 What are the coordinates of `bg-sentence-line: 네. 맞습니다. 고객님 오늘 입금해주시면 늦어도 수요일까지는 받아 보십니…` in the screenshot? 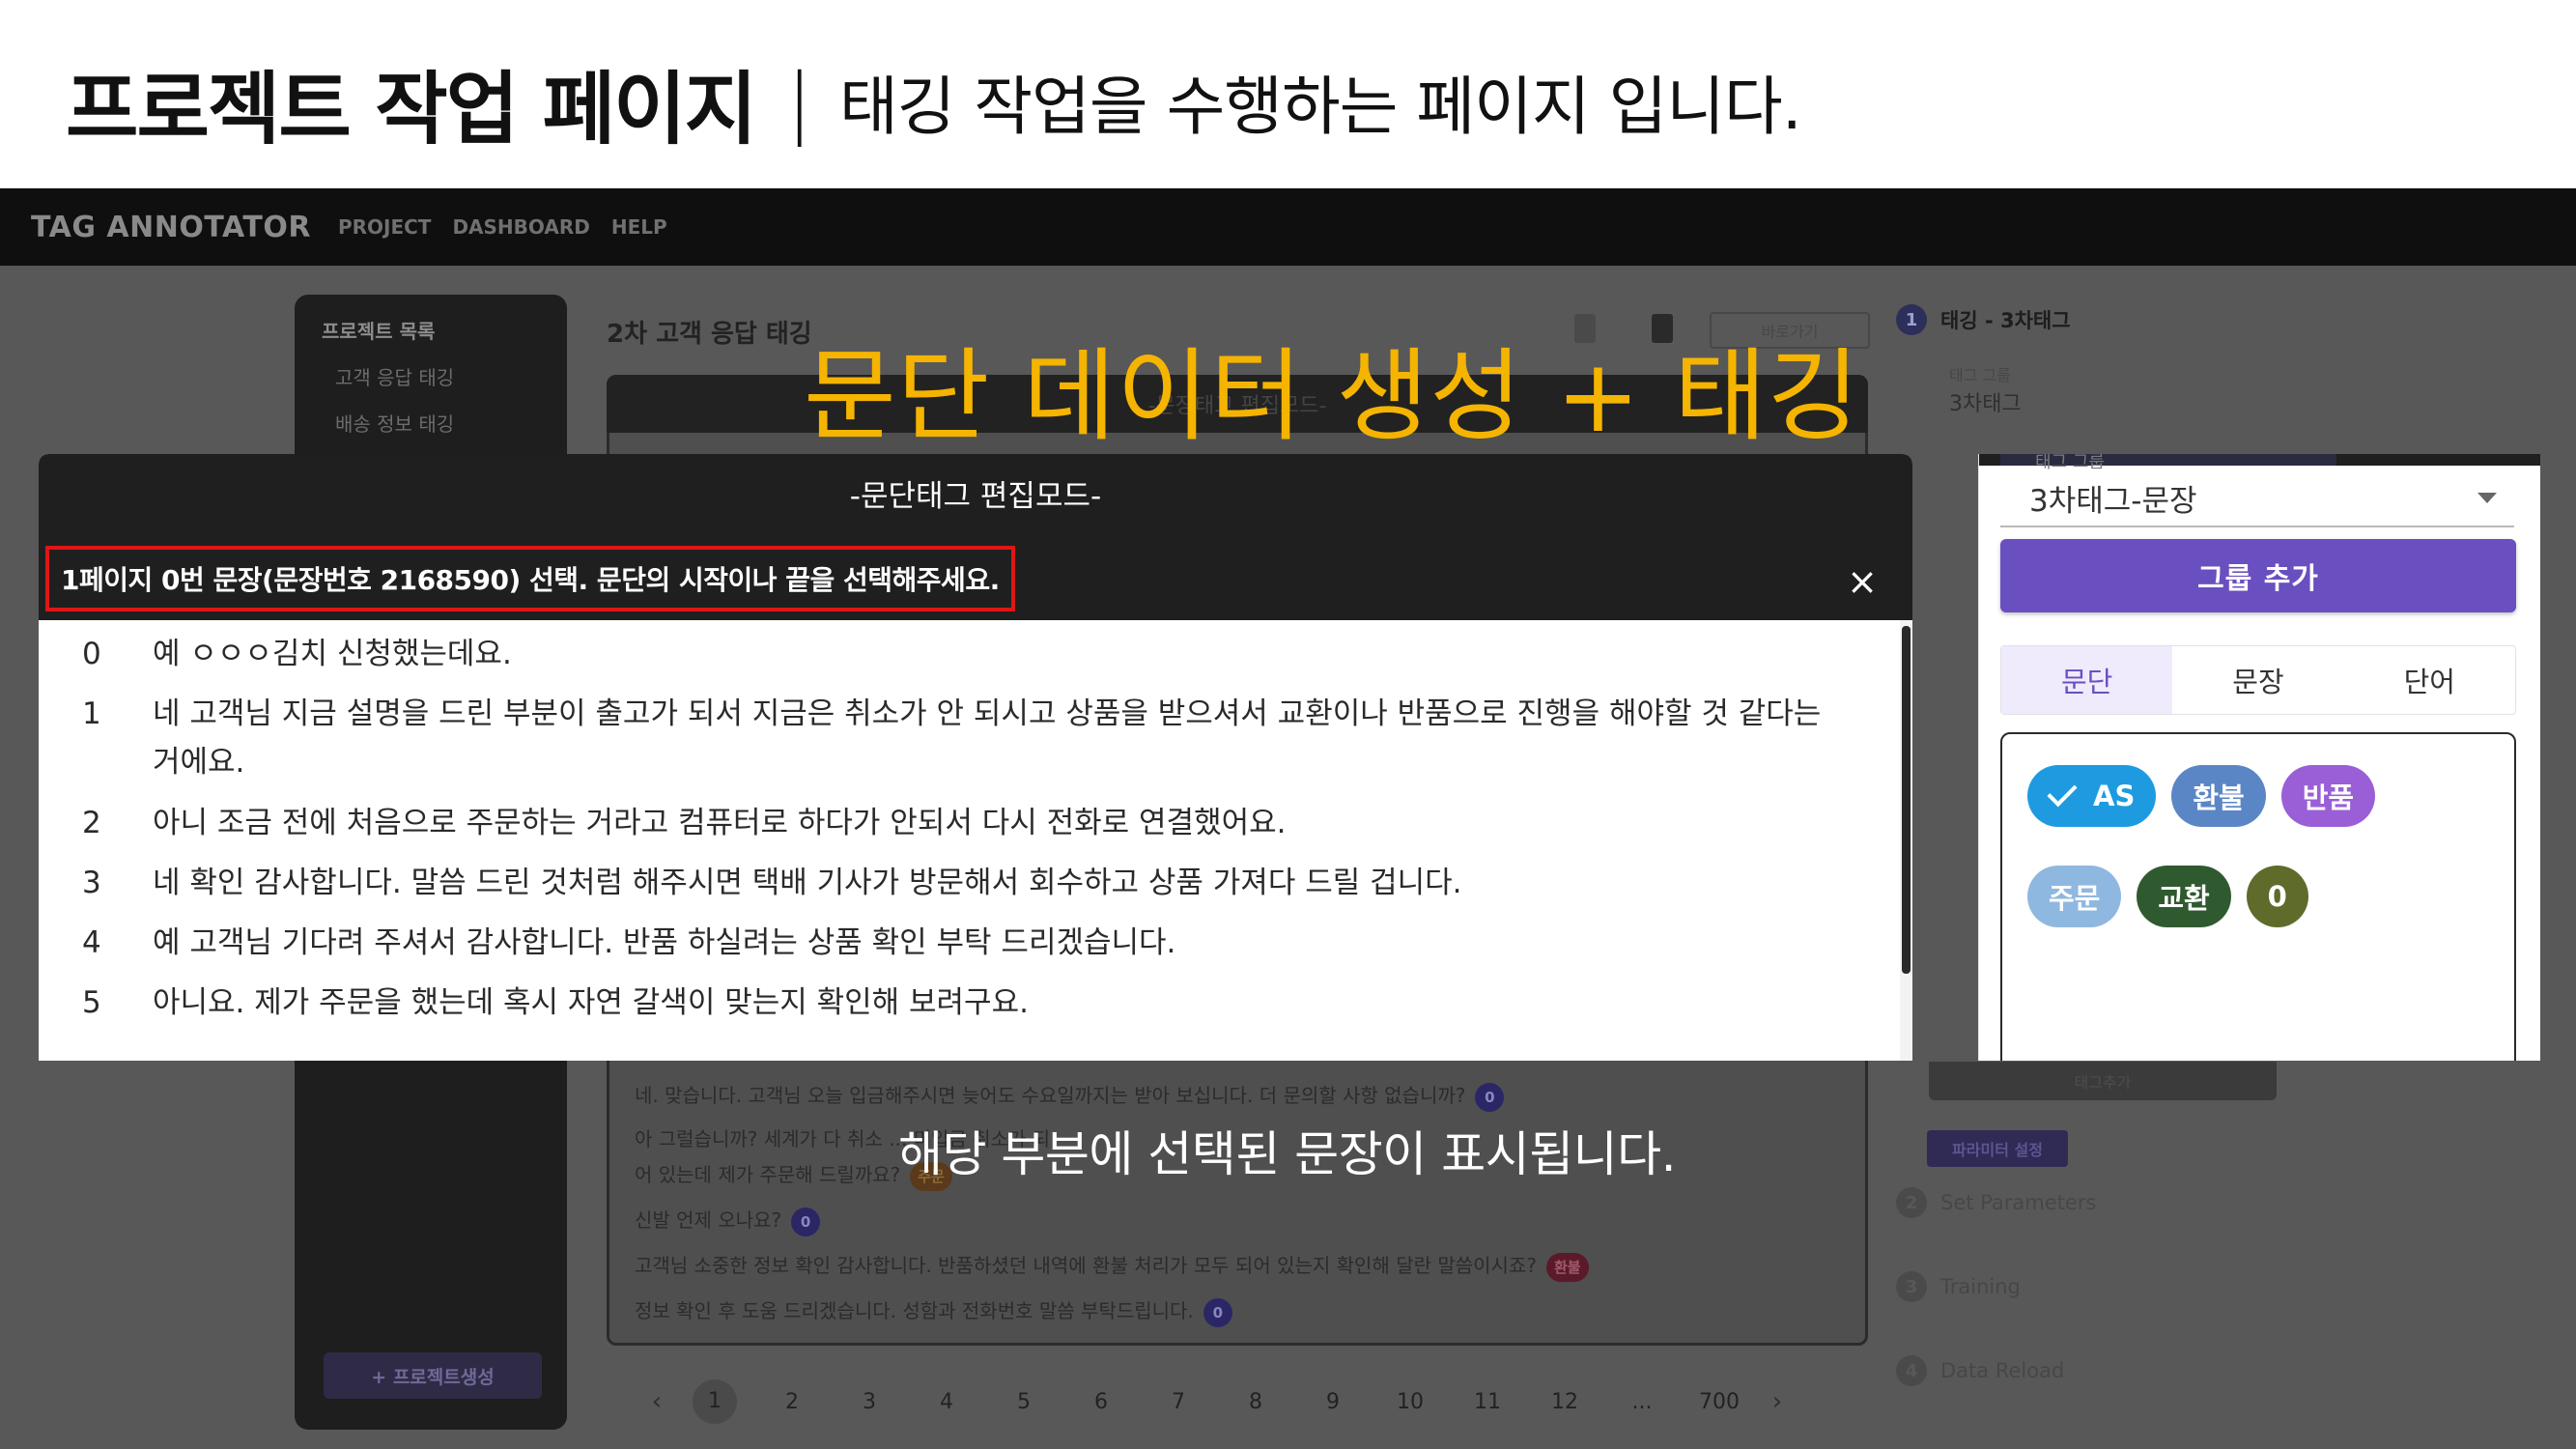 It's located at (1070, 1096).